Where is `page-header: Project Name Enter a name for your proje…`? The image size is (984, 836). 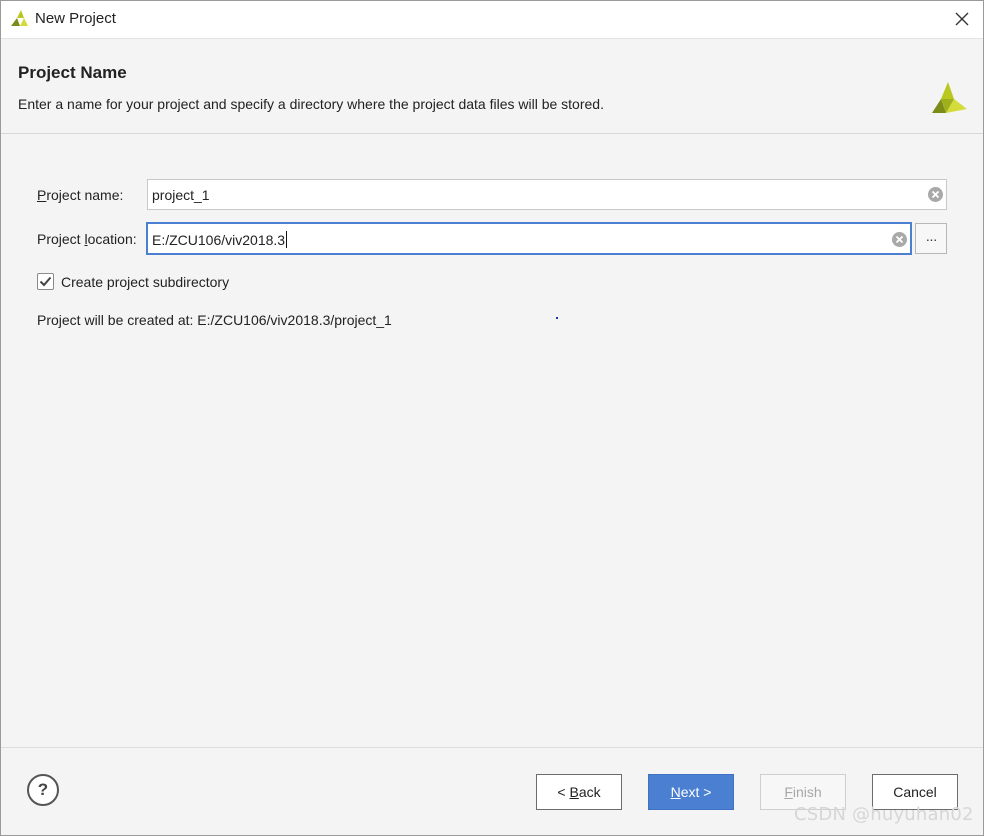 page-header: Project Name Enter a name for your proje… is located at coordinates (492, 86).